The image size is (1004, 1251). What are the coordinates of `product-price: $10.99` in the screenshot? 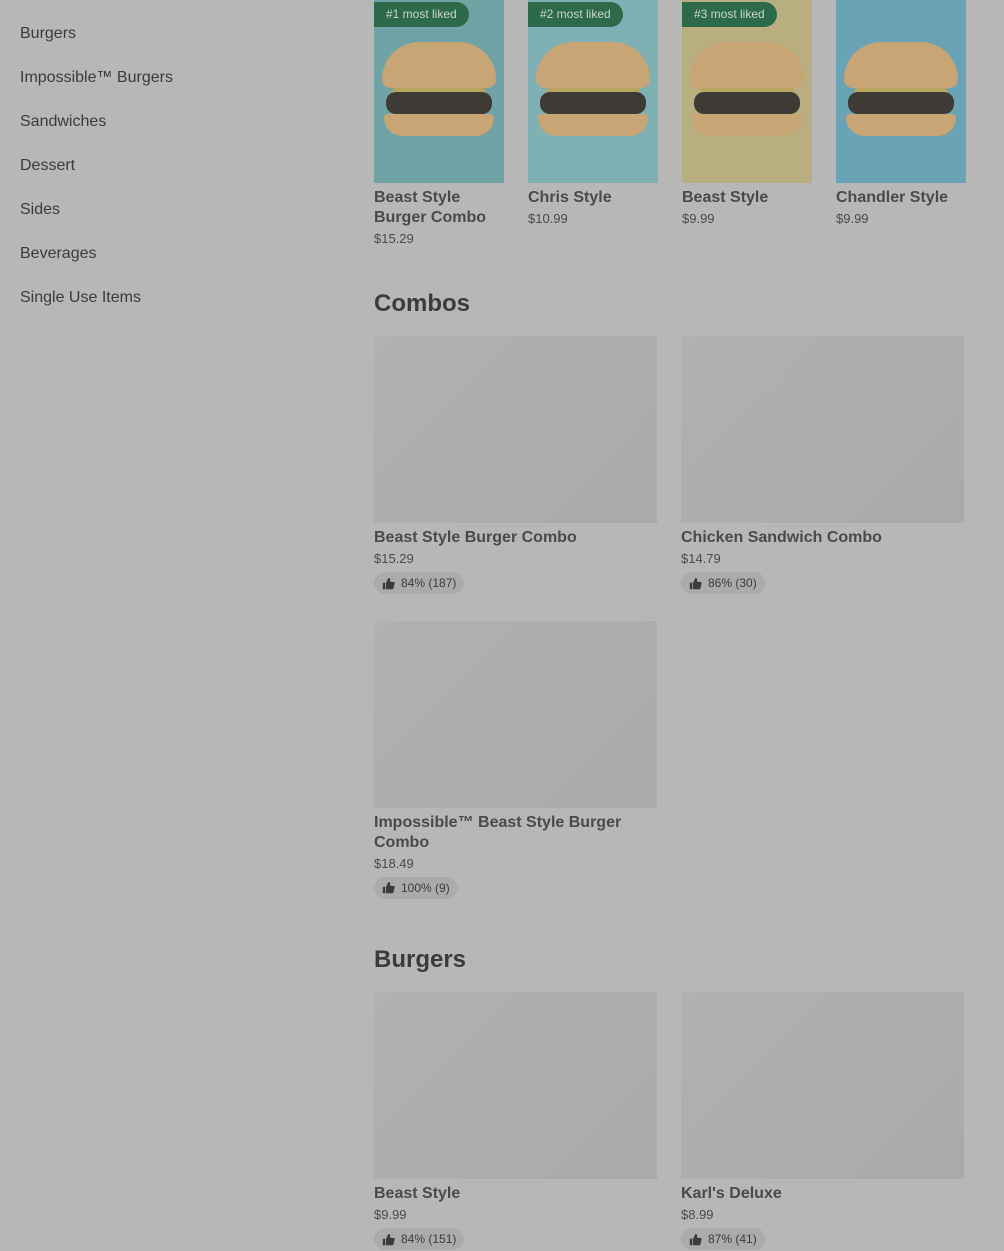 It's located at (548, 218).